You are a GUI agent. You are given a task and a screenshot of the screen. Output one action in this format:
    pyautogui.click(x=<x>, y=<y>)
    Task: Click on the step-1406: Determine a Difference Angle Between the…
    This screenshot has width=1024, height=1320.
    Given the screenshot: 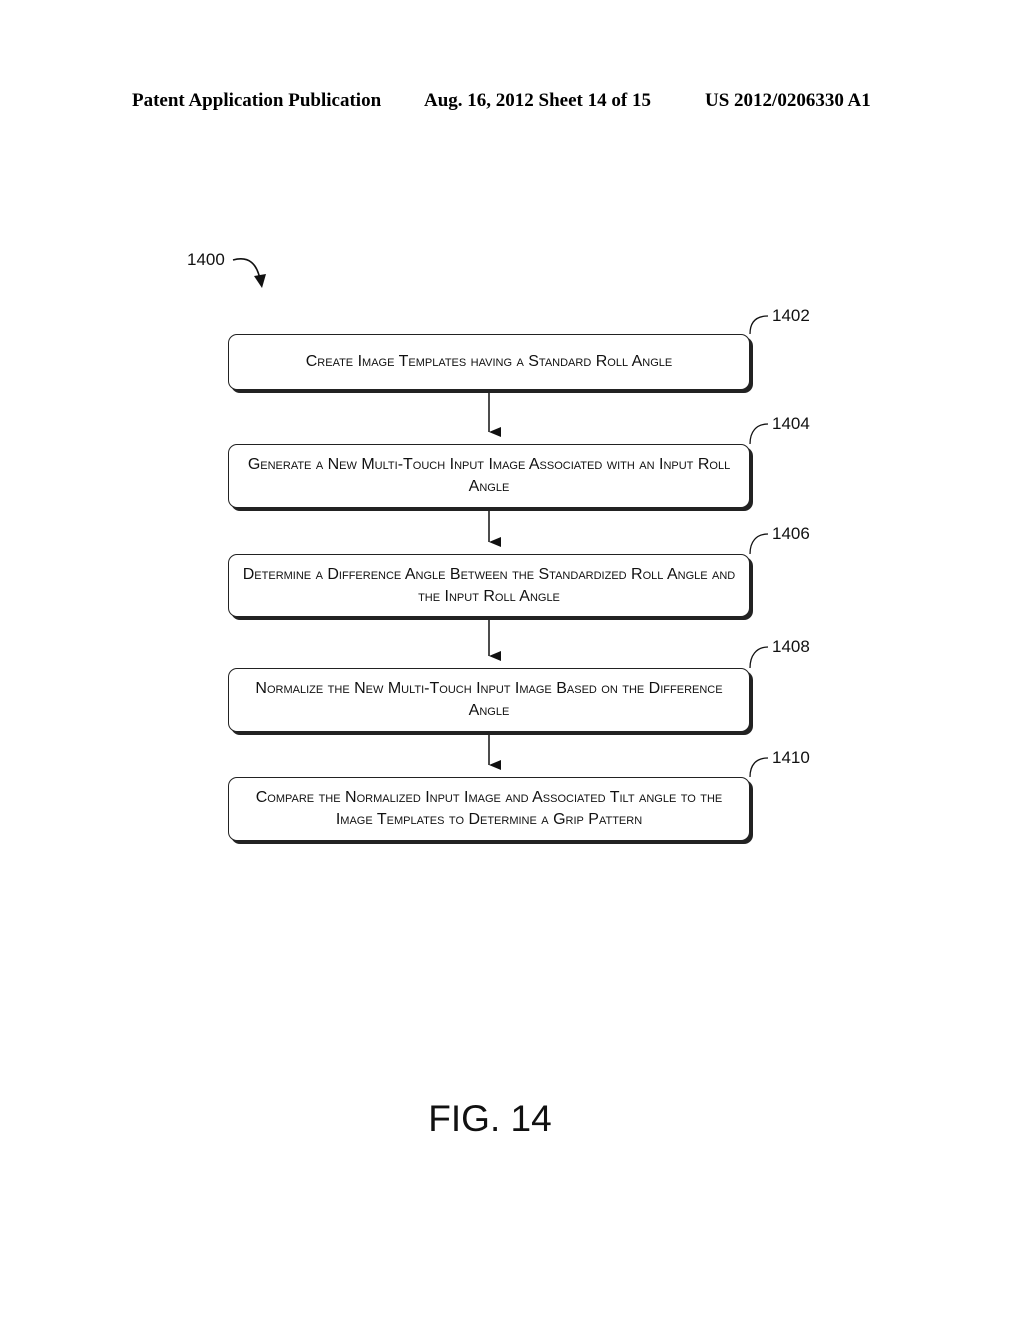 What is the action you would take?
    pyautogui.click(x=489, y=585)
    